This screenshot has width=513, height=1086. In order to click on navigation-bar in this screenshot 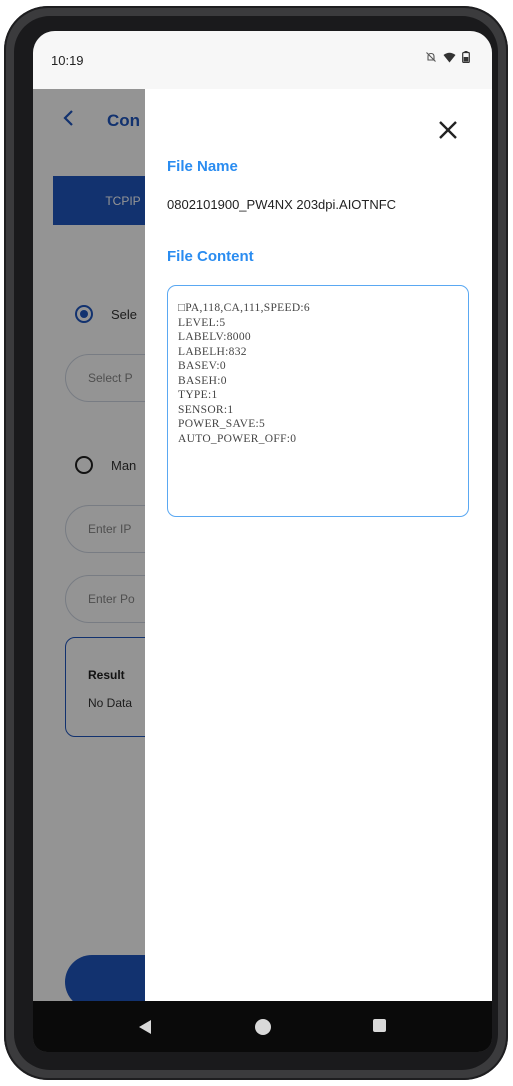, I will do `click(262, 1026)`.